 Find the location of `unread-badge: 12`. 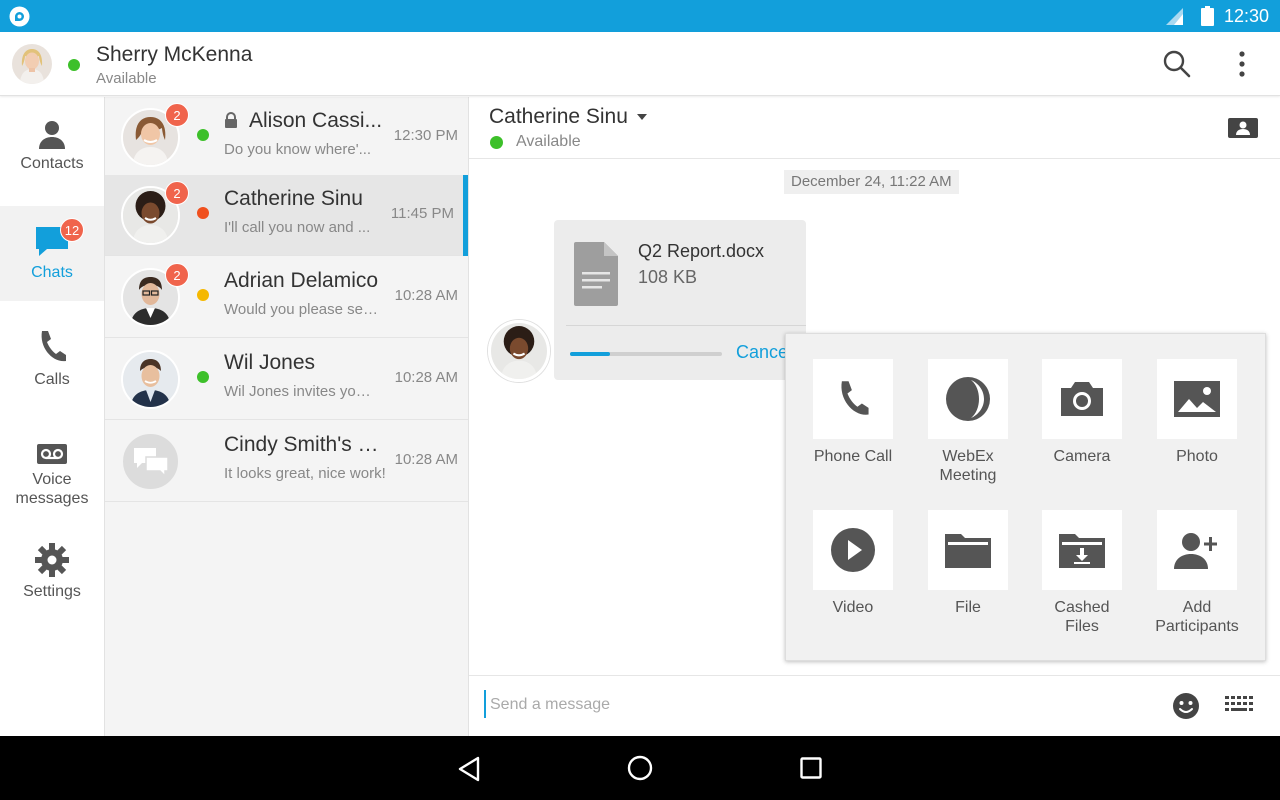

unread-badge: 12 is located at coordinates (72, 230).